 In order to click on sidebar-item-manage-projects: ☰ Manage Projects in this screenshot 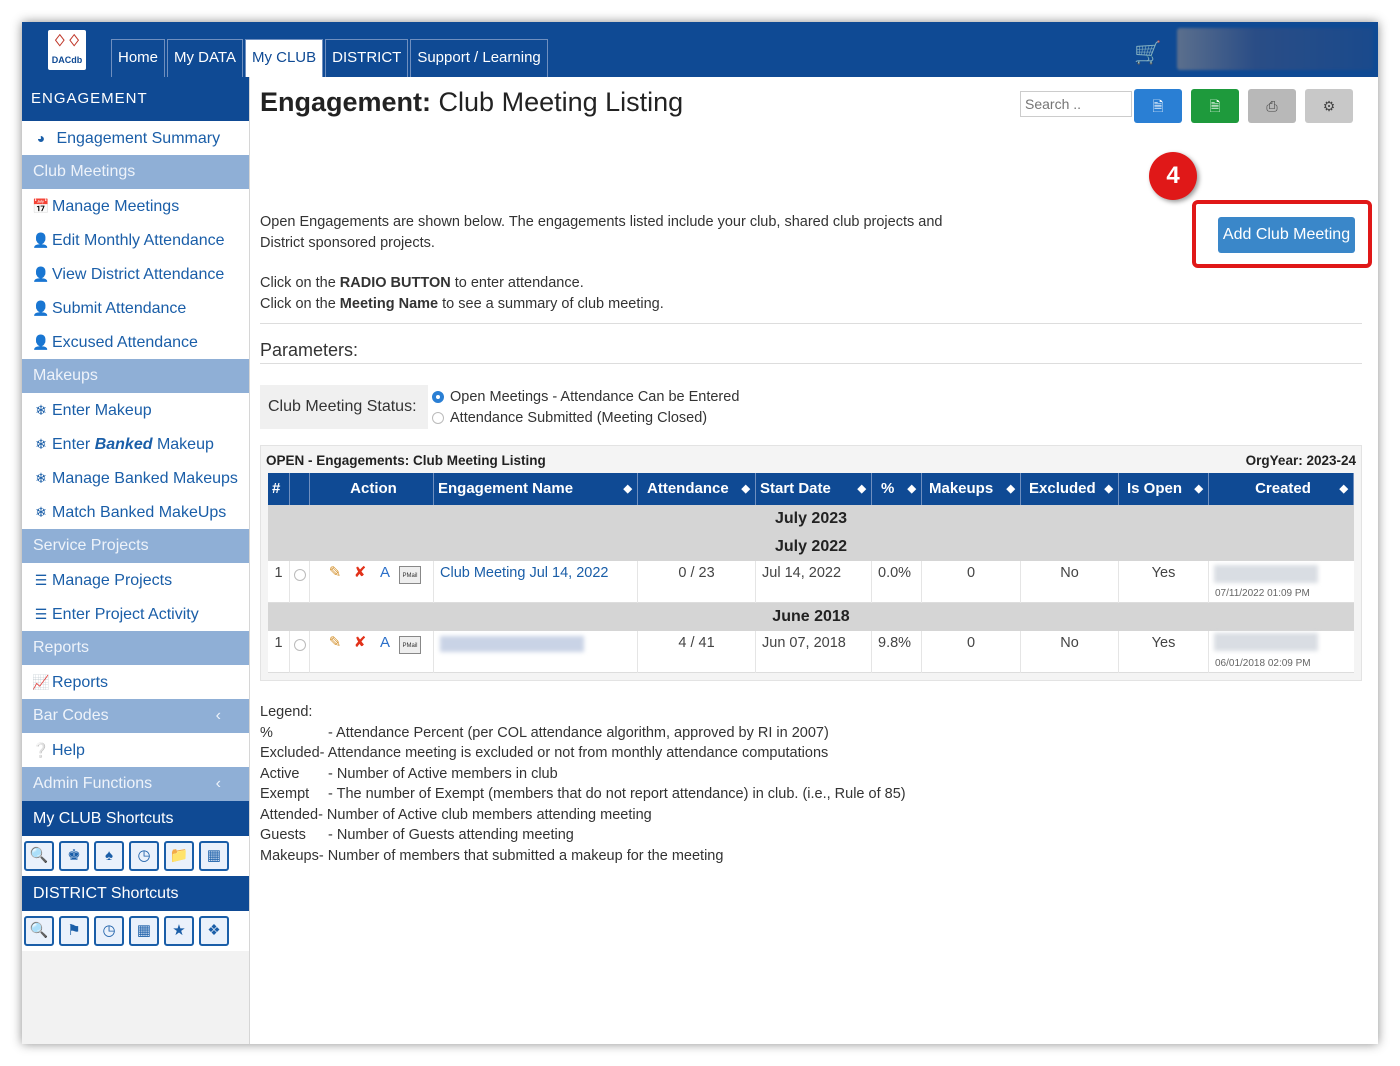, I will do `click(135, 580)`.